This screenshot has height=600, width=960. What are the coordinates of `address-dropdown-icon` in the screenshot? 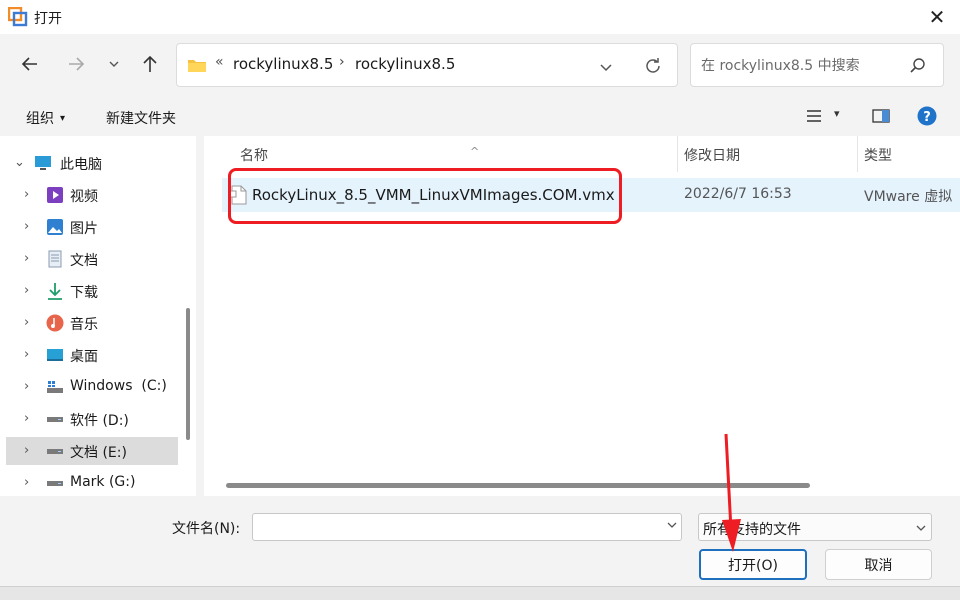 It's located at (606, 67).